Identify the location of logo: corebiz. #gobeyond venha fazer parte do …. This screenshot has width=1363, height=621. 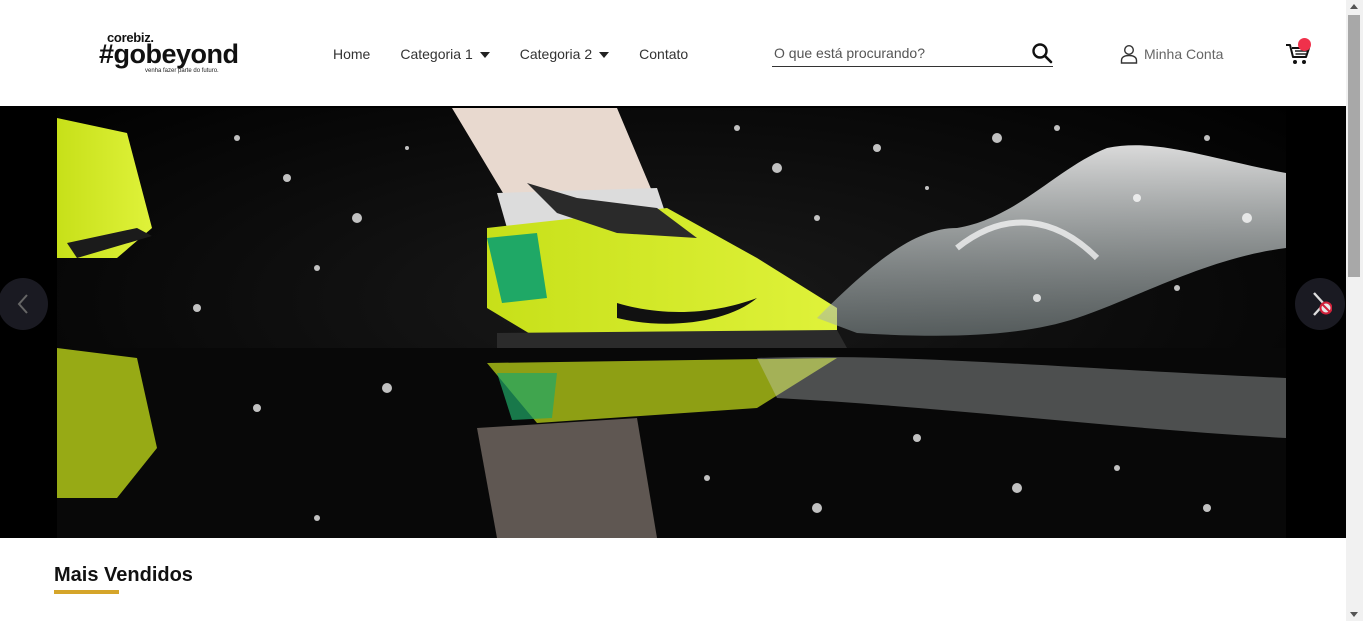
(169, 55).